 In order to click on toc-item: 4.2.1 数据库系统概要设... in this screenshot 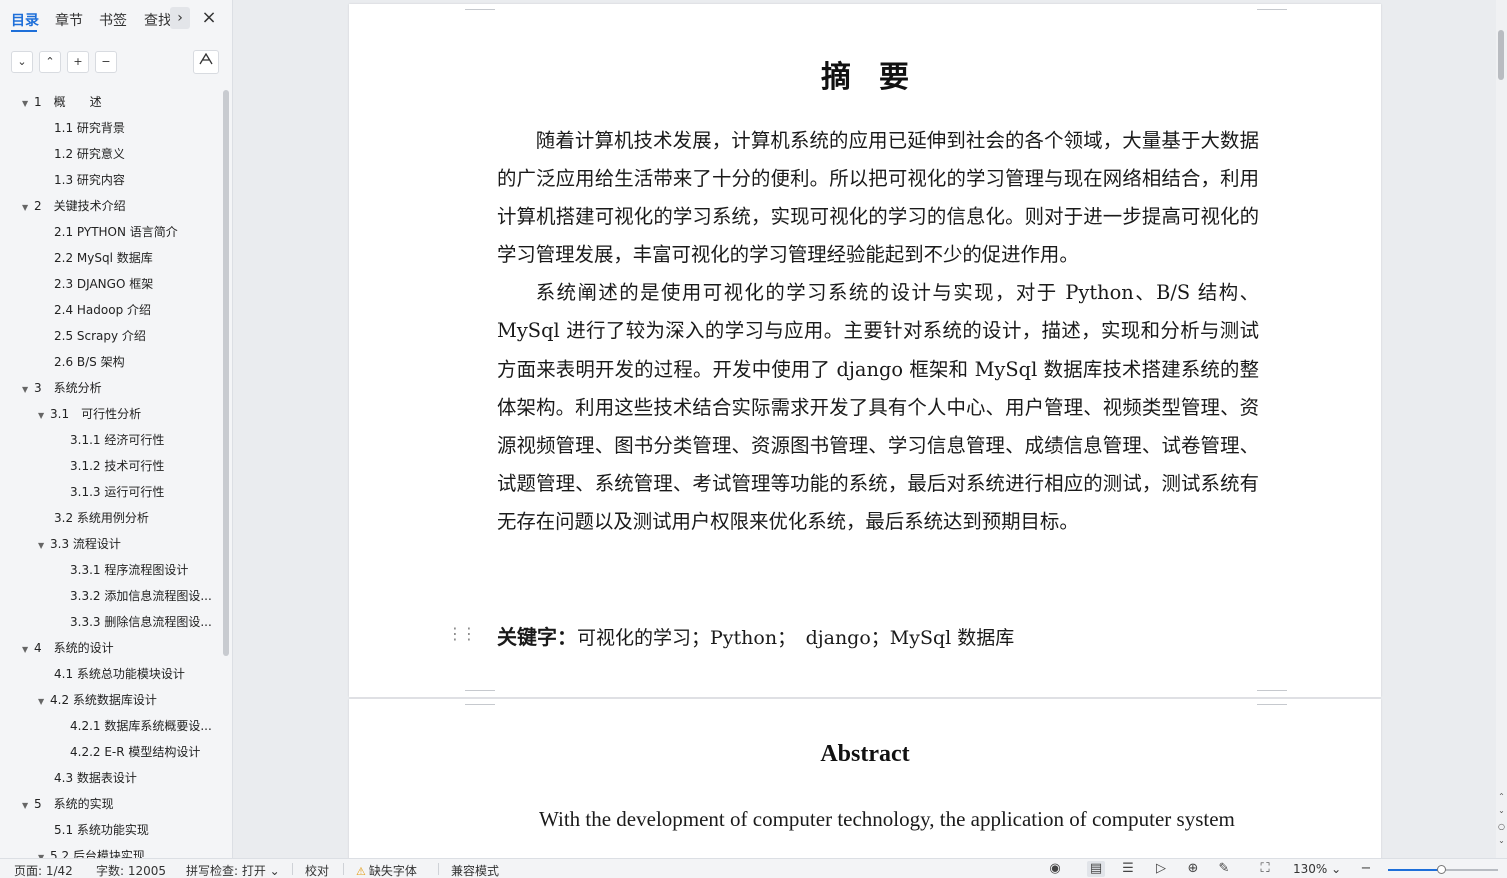, I will do `click(133, 726)`.